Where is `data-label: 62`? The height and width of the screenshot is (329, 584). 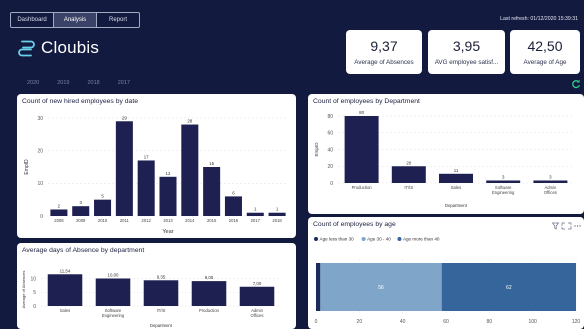
data-label: 62 is located at coordinates (509, 288).